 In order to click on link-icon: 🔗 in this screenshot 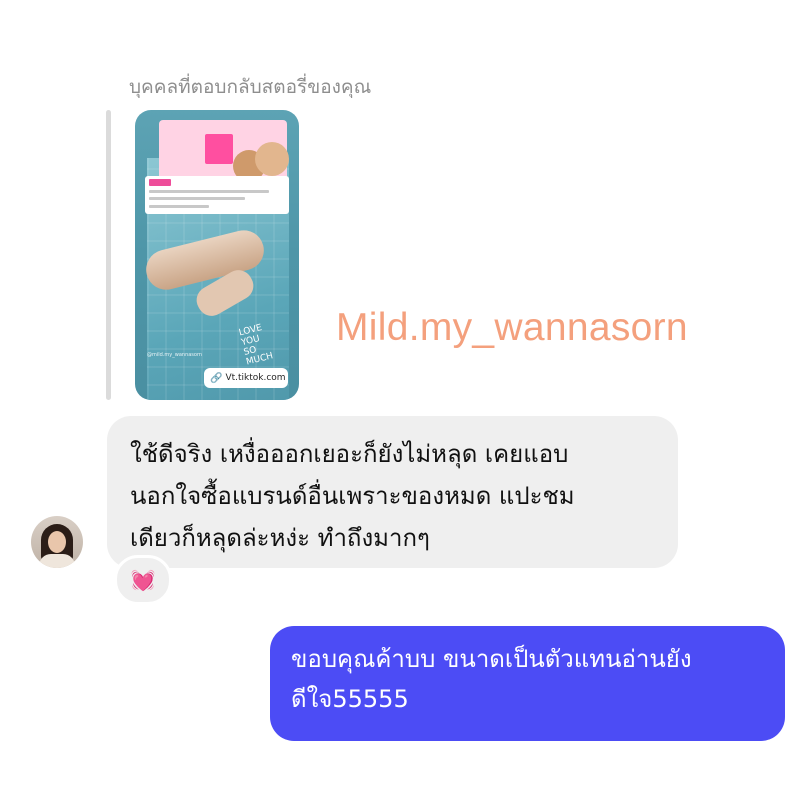, I will do `click(216, 378)`.